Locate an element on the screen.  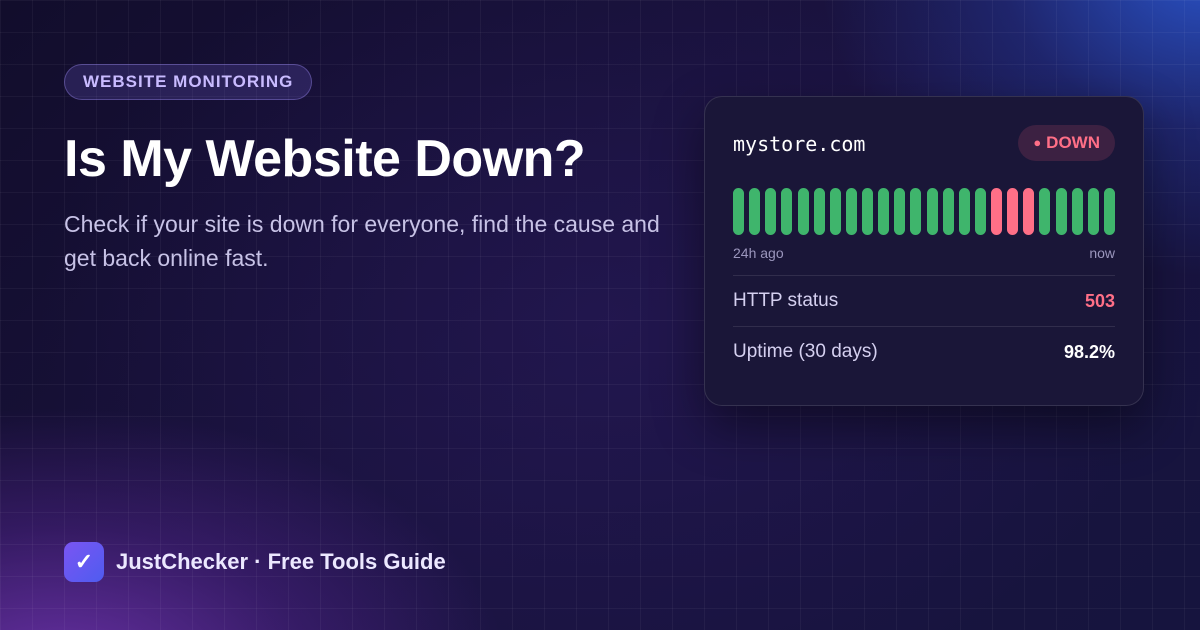
history-start-label: 24h ago is located at coordinates (758, 253).